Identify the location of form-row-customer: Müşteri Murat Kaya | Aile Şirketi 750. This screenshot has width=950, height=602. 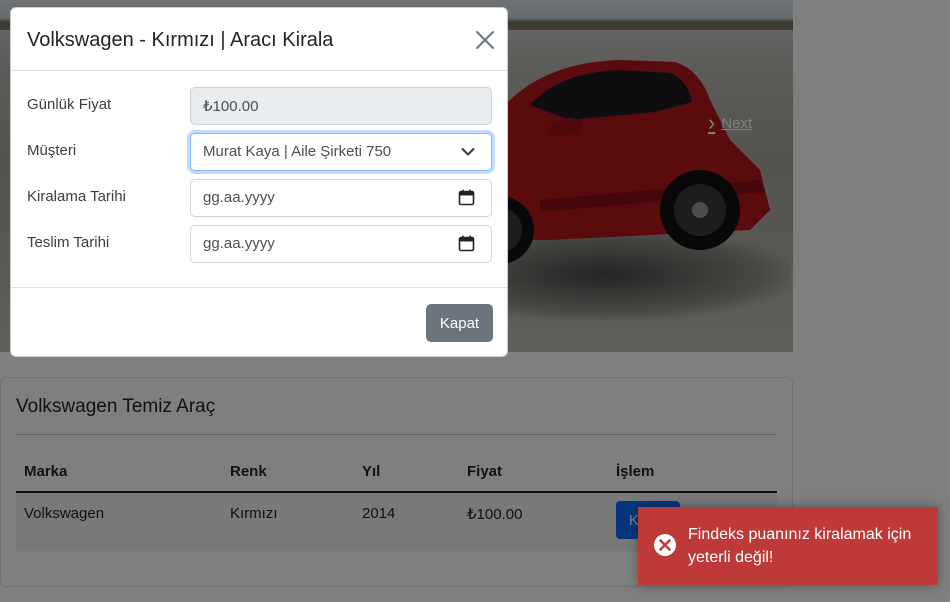
(260, 152).